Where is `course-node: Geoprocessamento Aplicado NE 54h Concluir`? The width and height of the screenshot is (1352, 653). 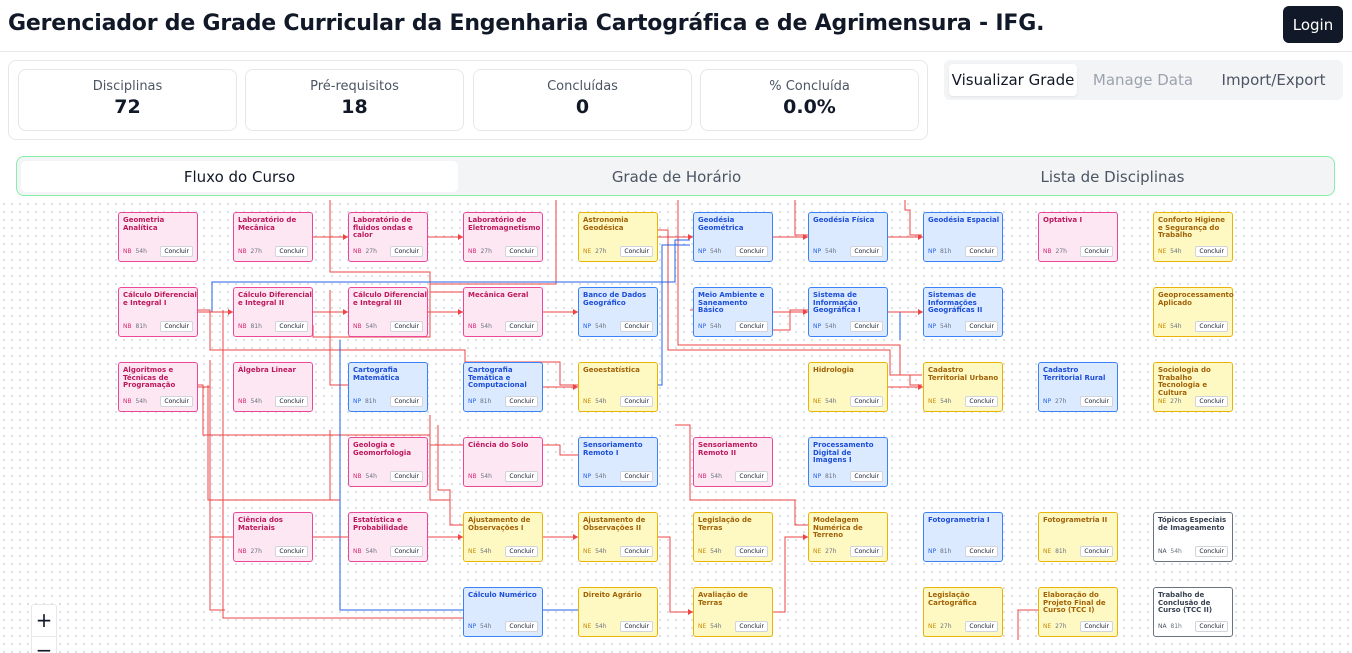
course-node: Geoprocessamento Aplicado NE 54h Concluir is located at coordinates (1193, 312).